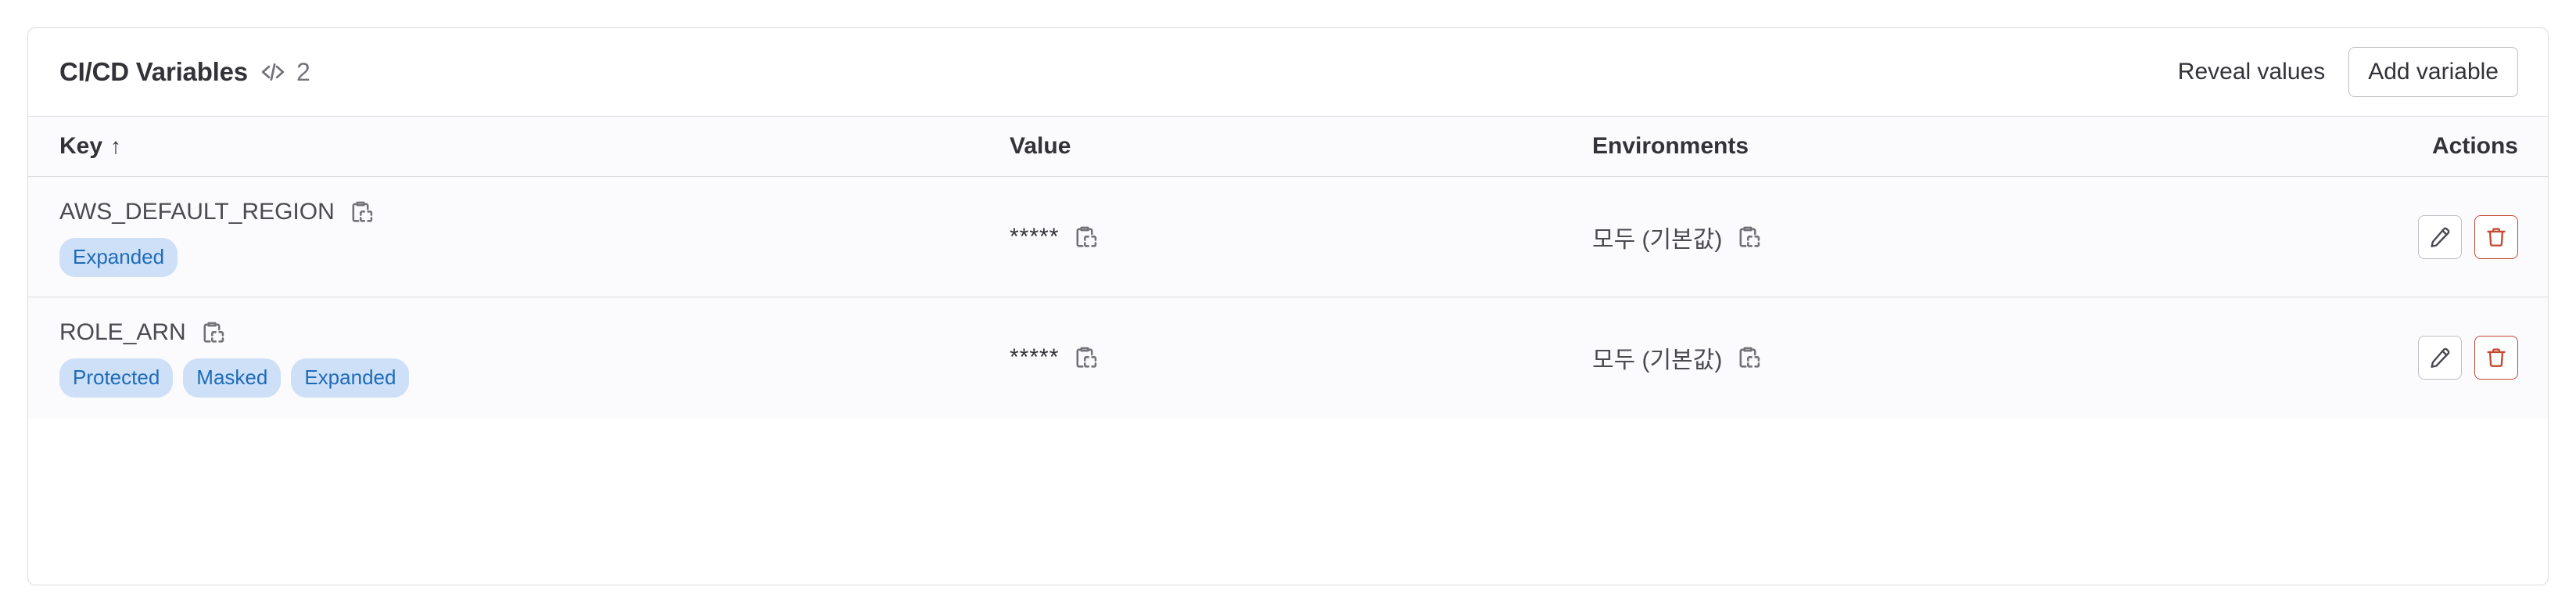 Image resolution: width=2576 pixels, height=612 pixels. I want to click on sort-ascending-icon: ↑, so click(116, 146).